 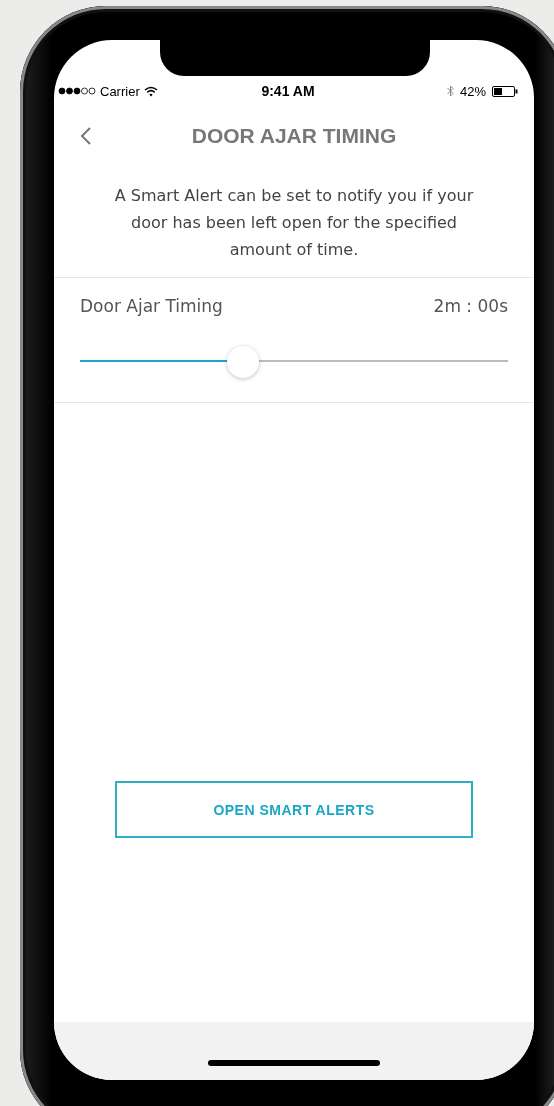 What do you see at coordinates (294, 136) in the screenshot?
I see `screen-title: DOOR AJAR TIMING` at bounding box center [294, 136].